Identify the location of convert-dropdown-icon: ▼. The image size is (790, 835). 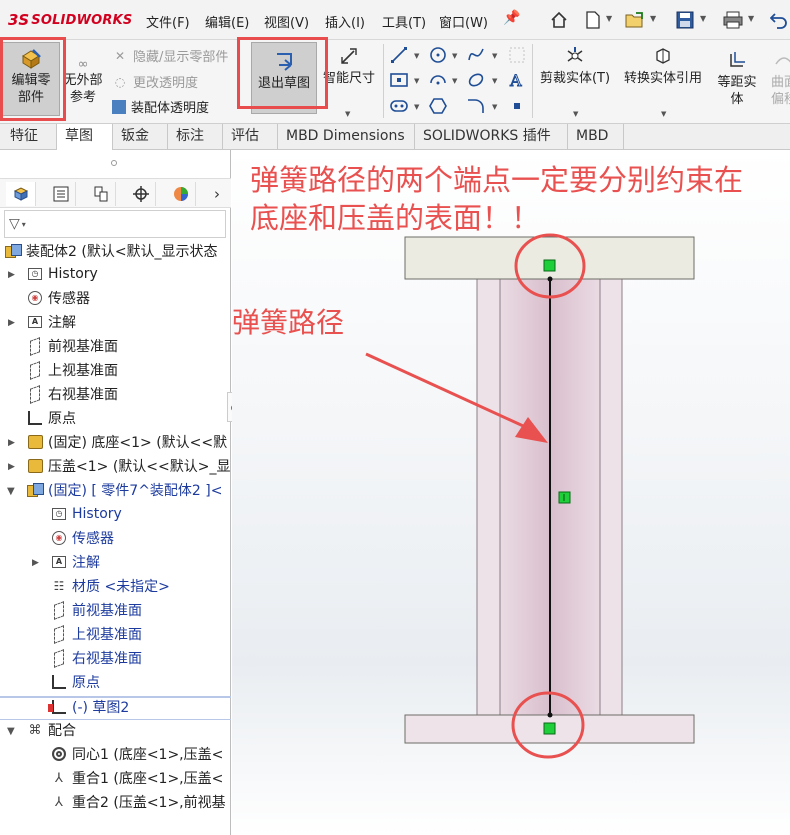
(663, 114).